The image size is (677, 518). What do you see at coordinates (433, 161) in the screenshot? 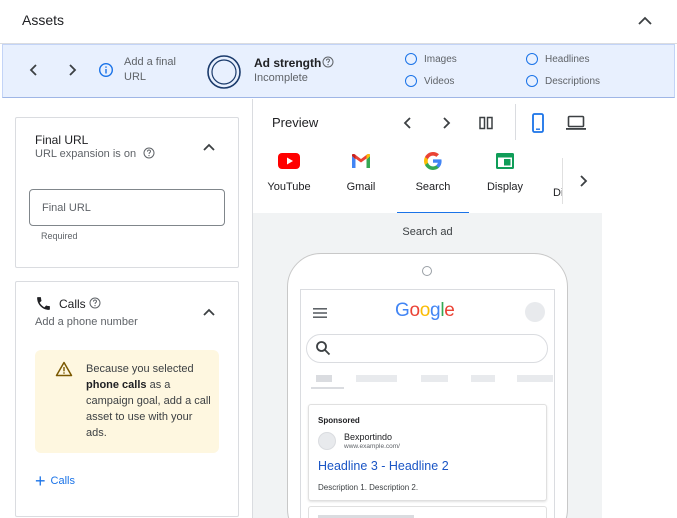
I see `google-icon` at bounding box center [433, 161].